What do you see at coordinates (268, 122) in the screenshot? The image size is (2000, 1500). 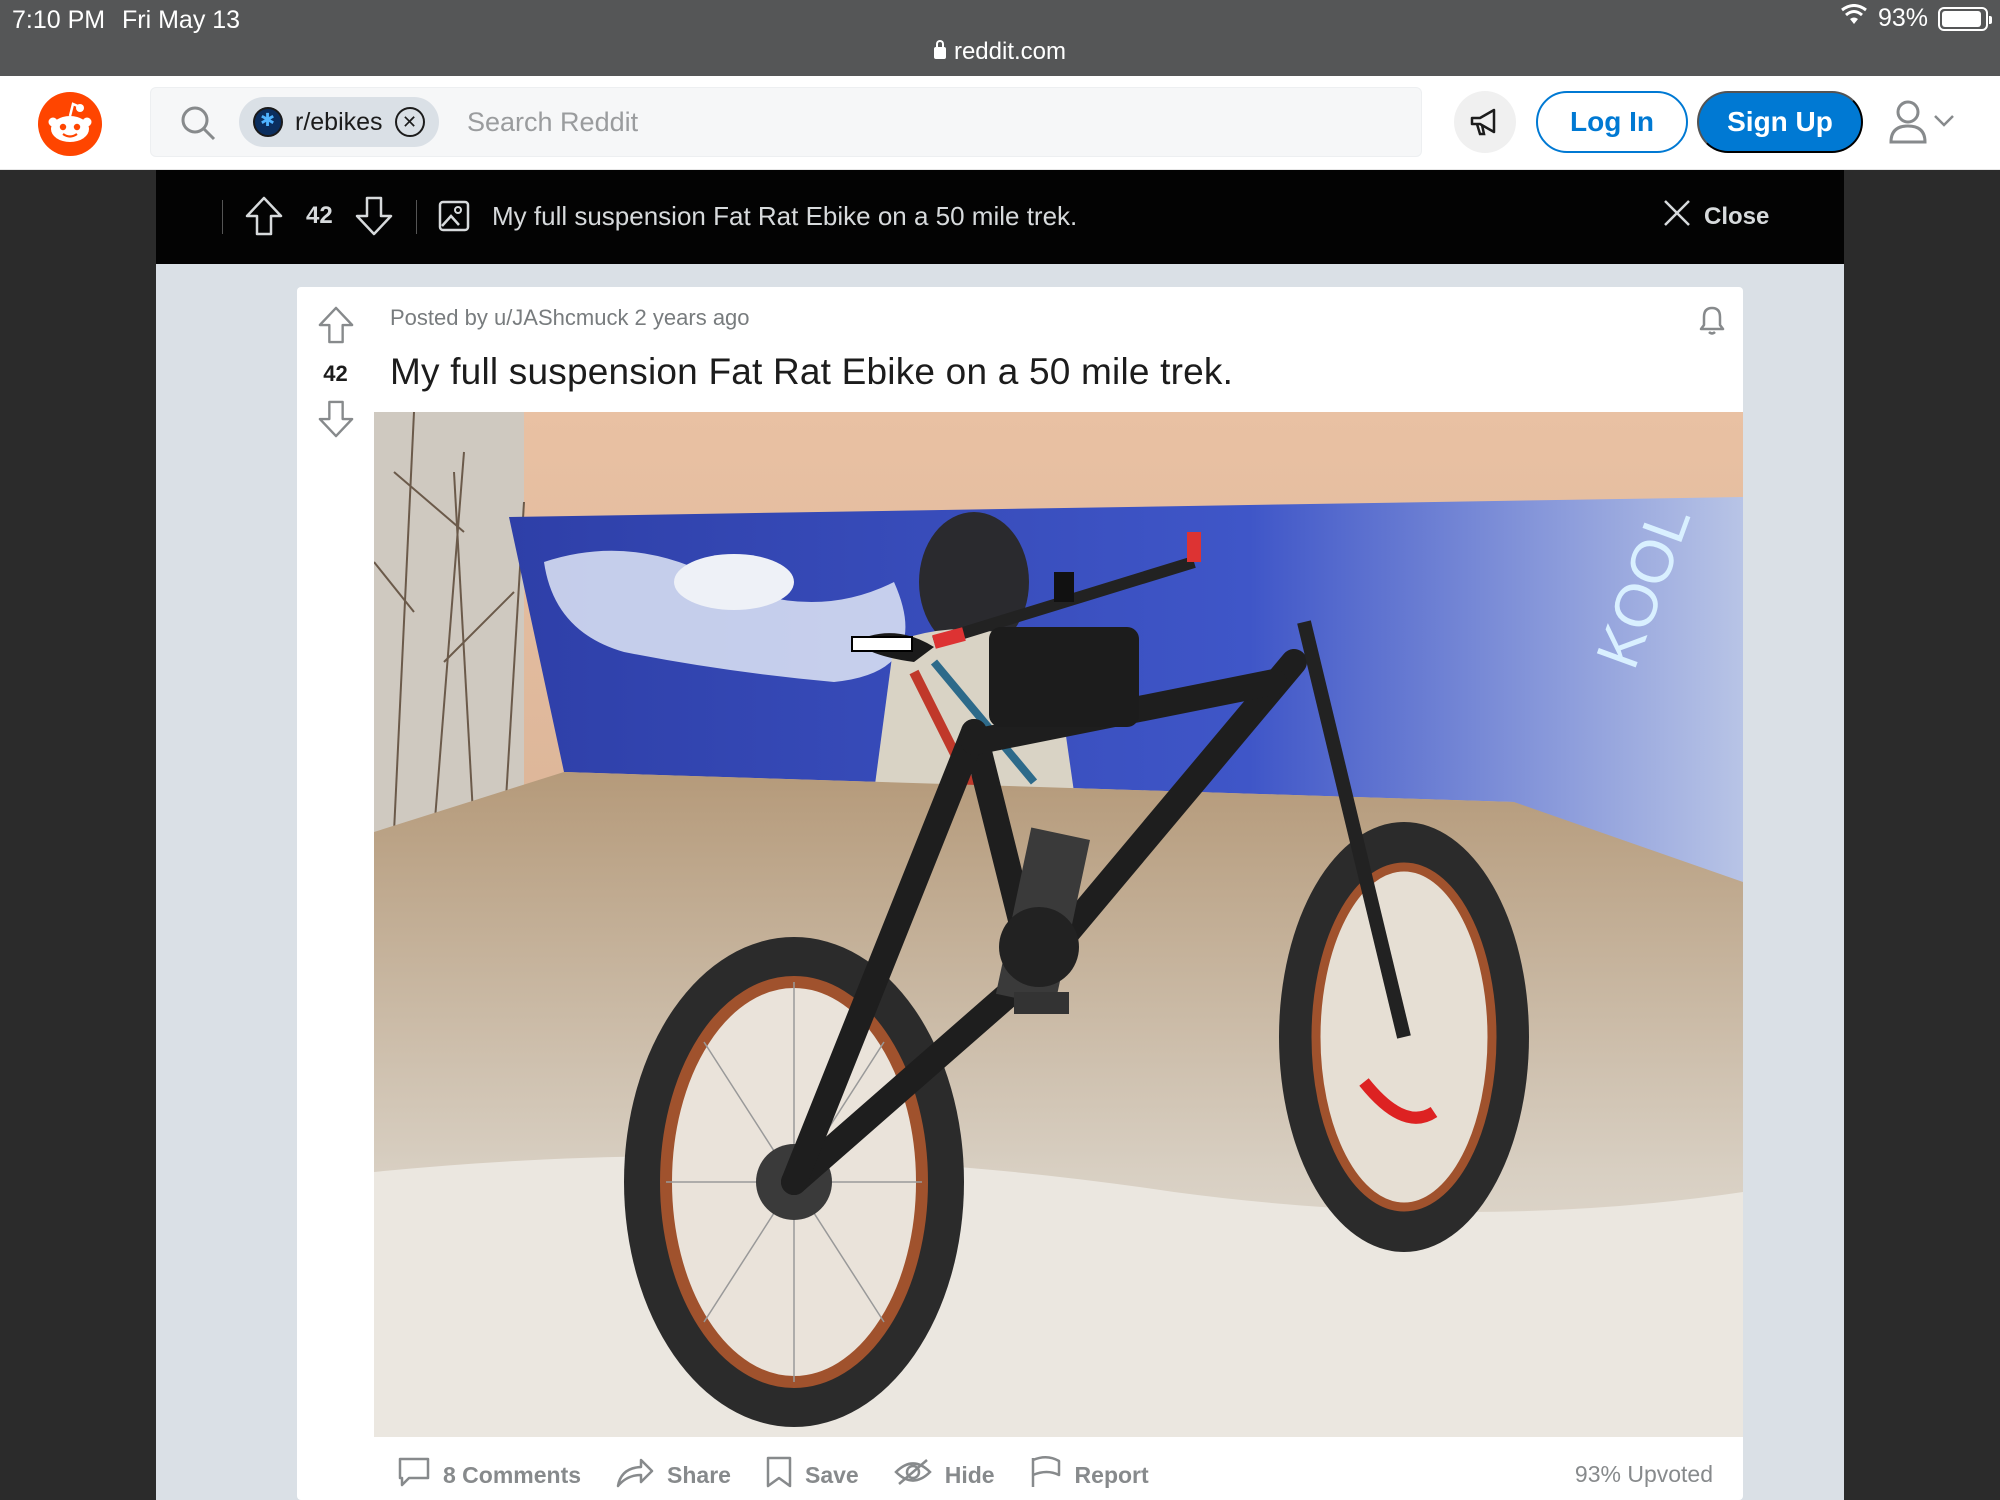 I see `community-avatar-icon` at bounding box center [268, 122].